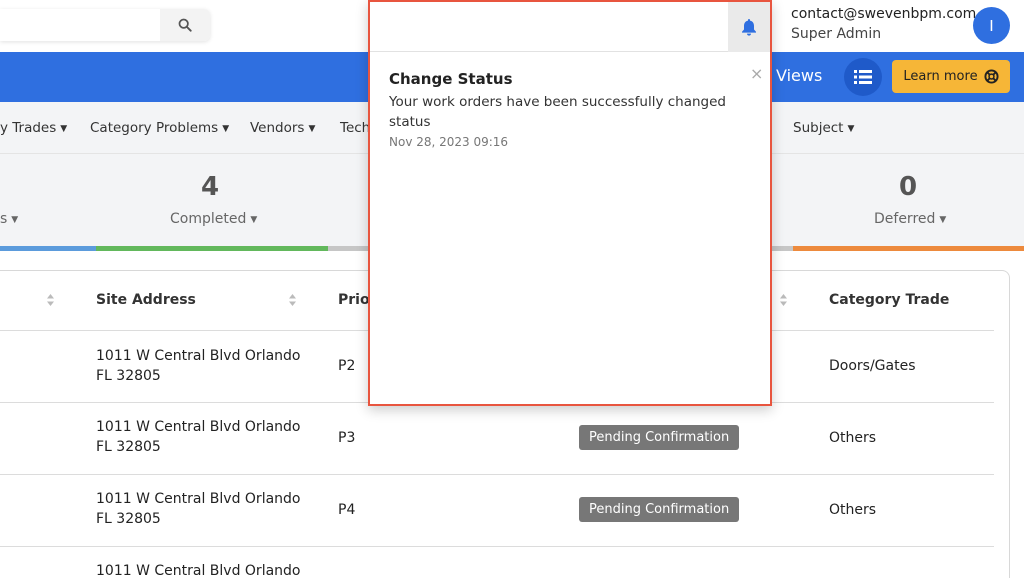  What do you see at coordinates (347, 510) in the screenshot?
I see `cell-priority: P4` at bounding box center [347, 510].